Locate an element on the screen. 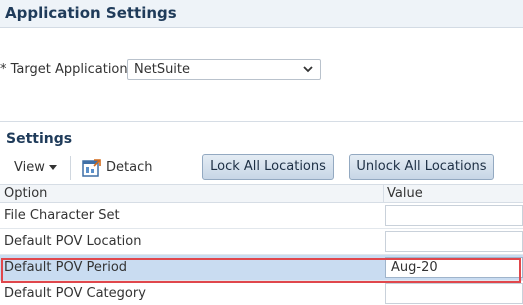 The image size is (523, 305). table-row: File Character Set is located at coordinates (261, 216).